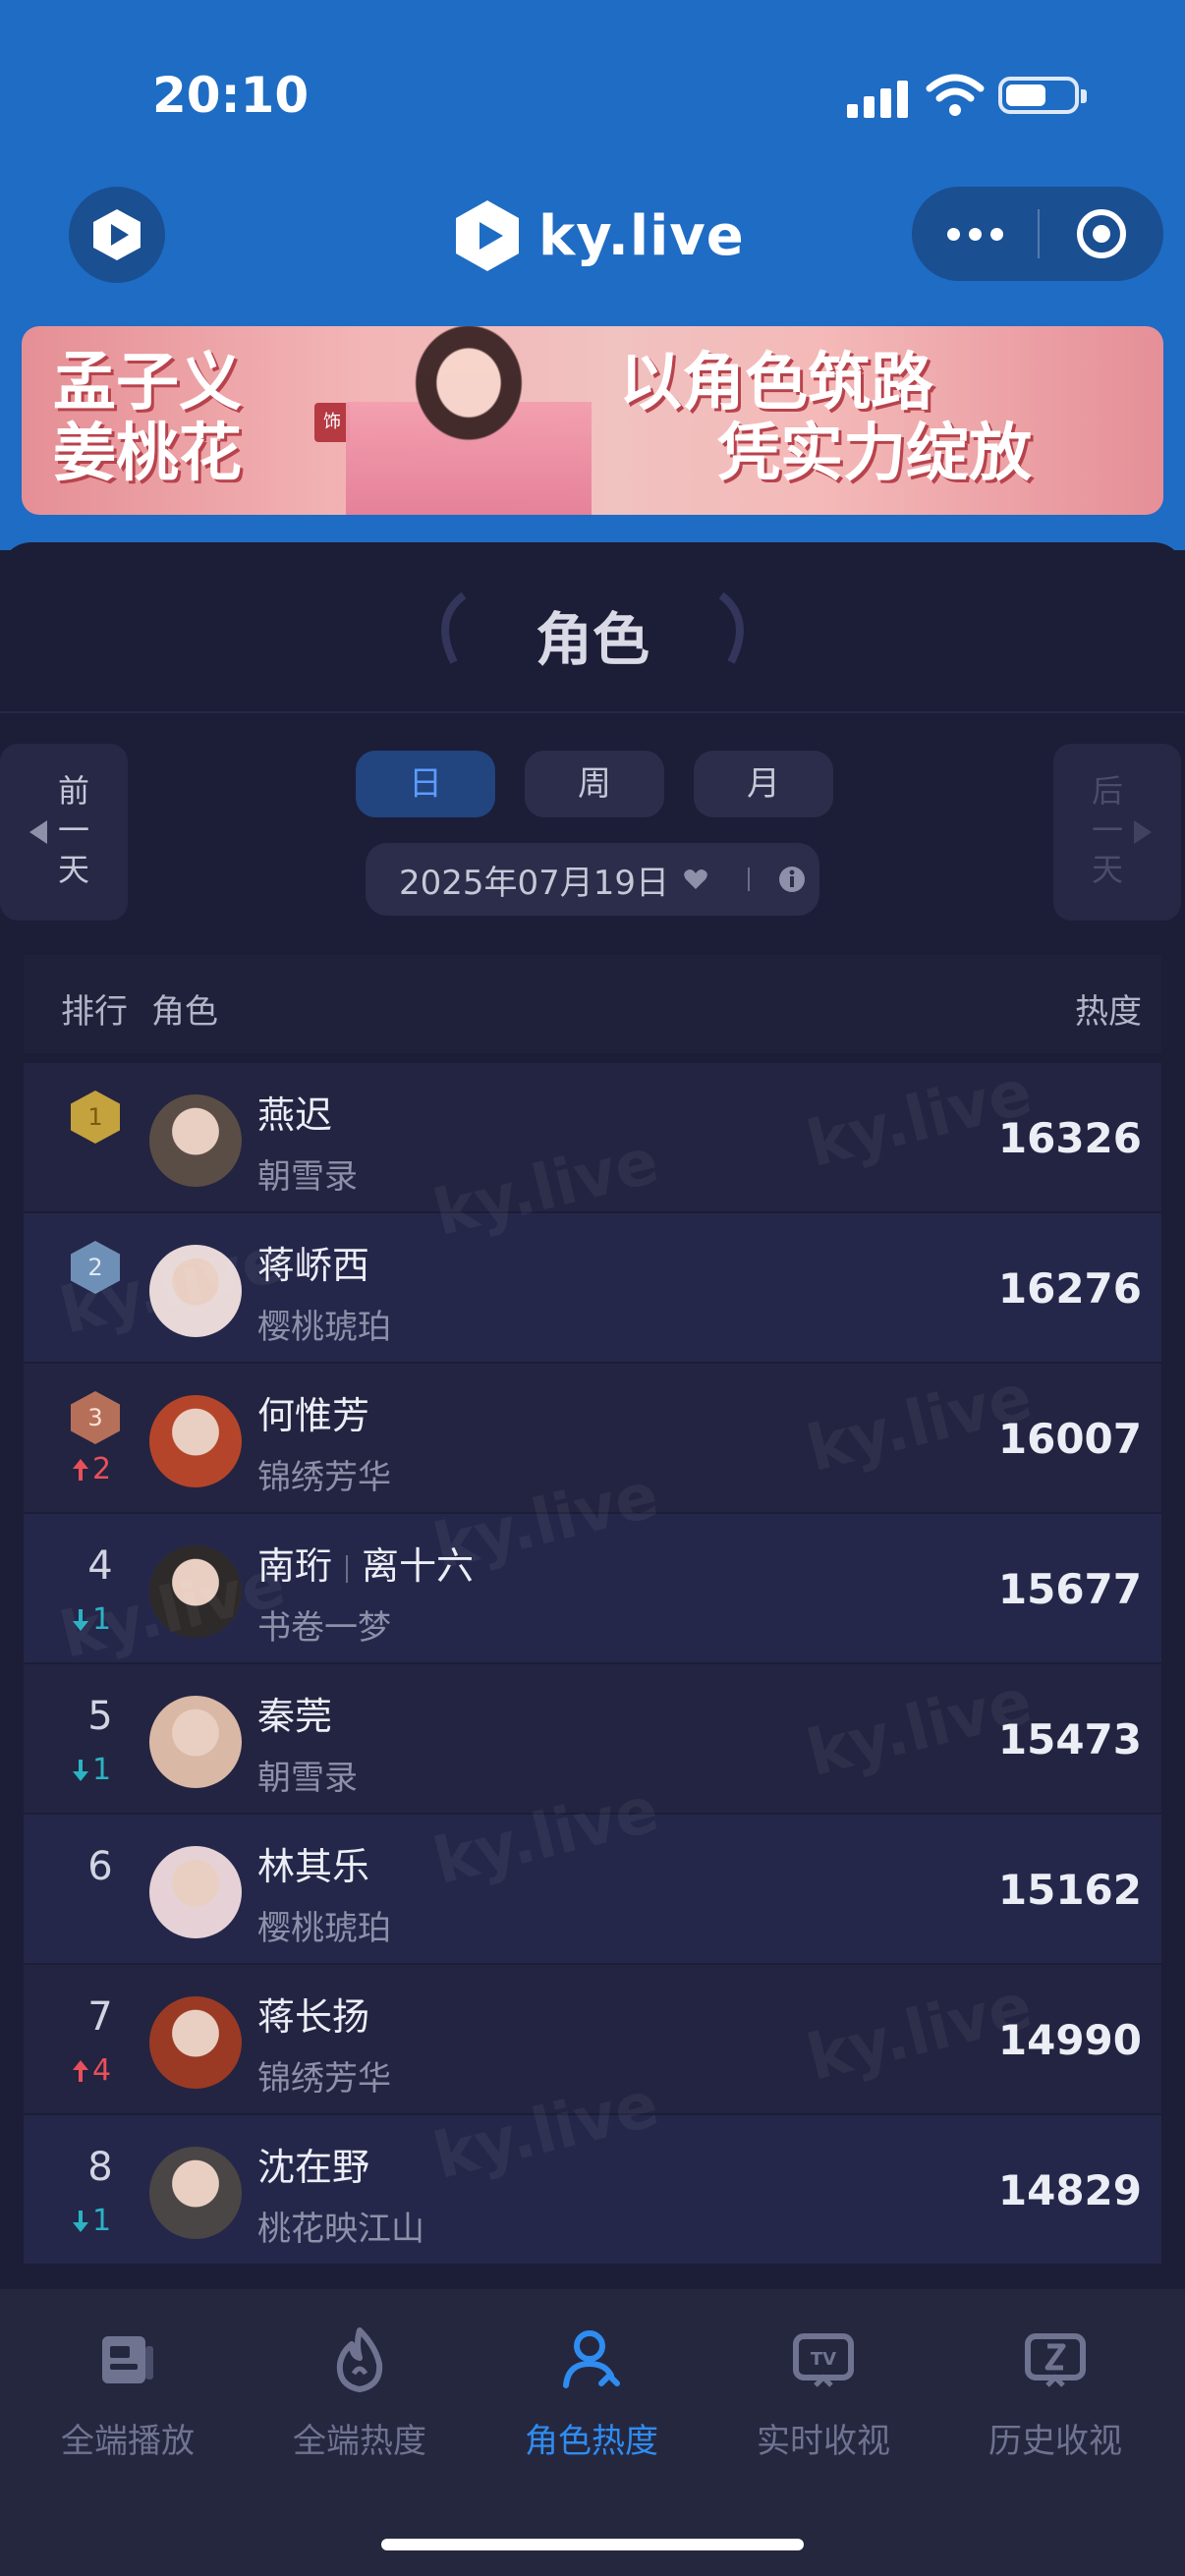 The image size is (1185, 2576). I want to click on banner-character-image, so click(469, 420).